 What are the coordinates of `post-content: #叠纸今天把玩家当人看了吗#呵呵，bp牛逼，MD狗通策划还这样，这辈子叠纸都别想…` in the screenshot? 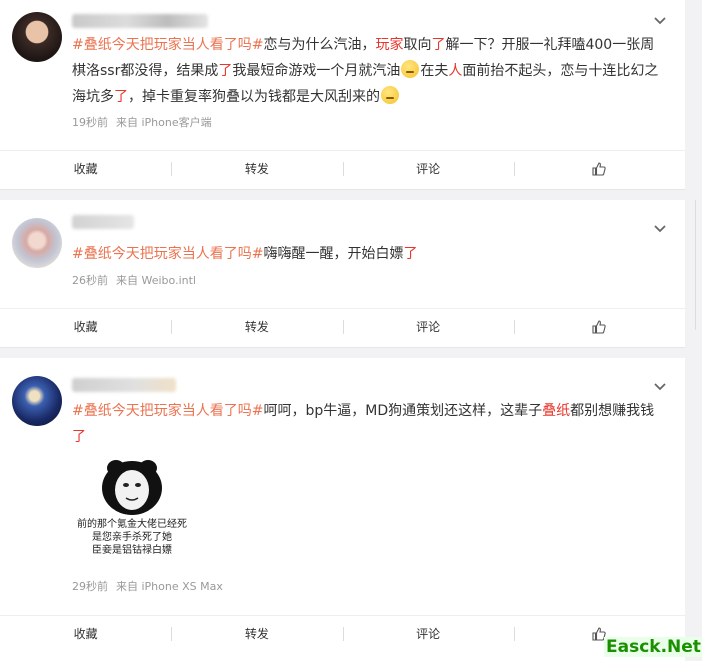 It's located at (363, 424).